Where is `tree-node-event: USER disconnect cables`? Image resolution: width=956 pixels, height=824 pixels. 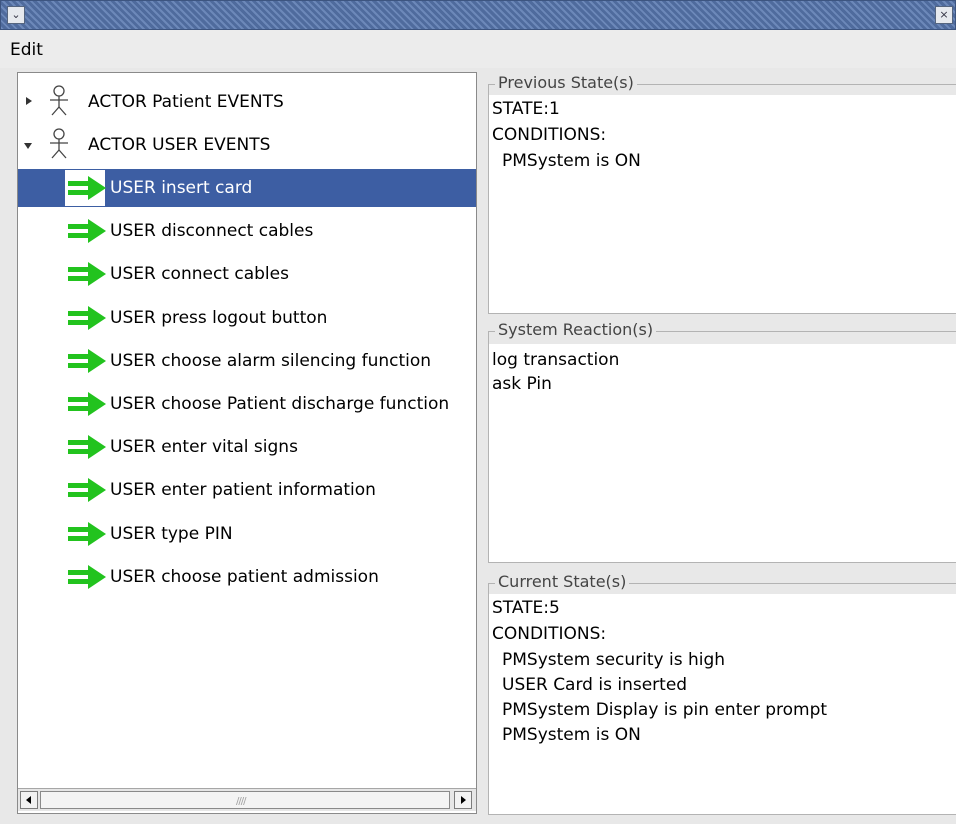
tree-node-event: USER disconnect cables is located at coordinates (247, 231).